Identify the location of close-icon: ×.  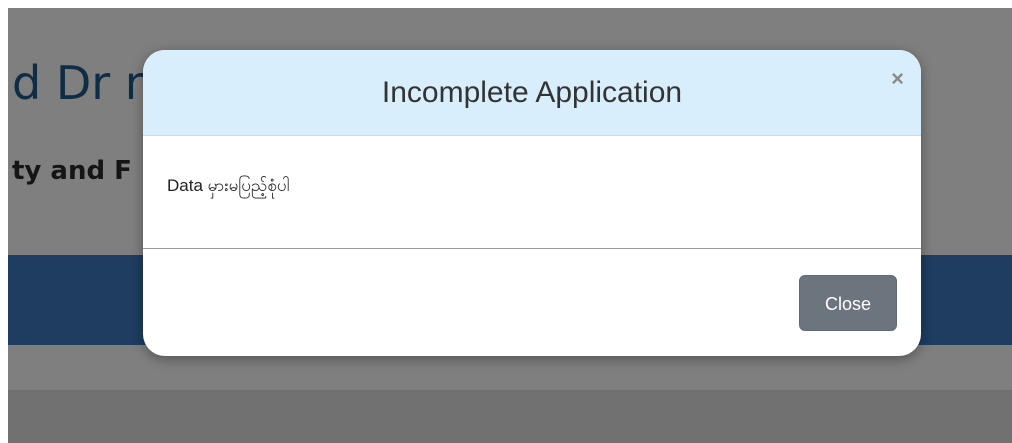
(897, 79).